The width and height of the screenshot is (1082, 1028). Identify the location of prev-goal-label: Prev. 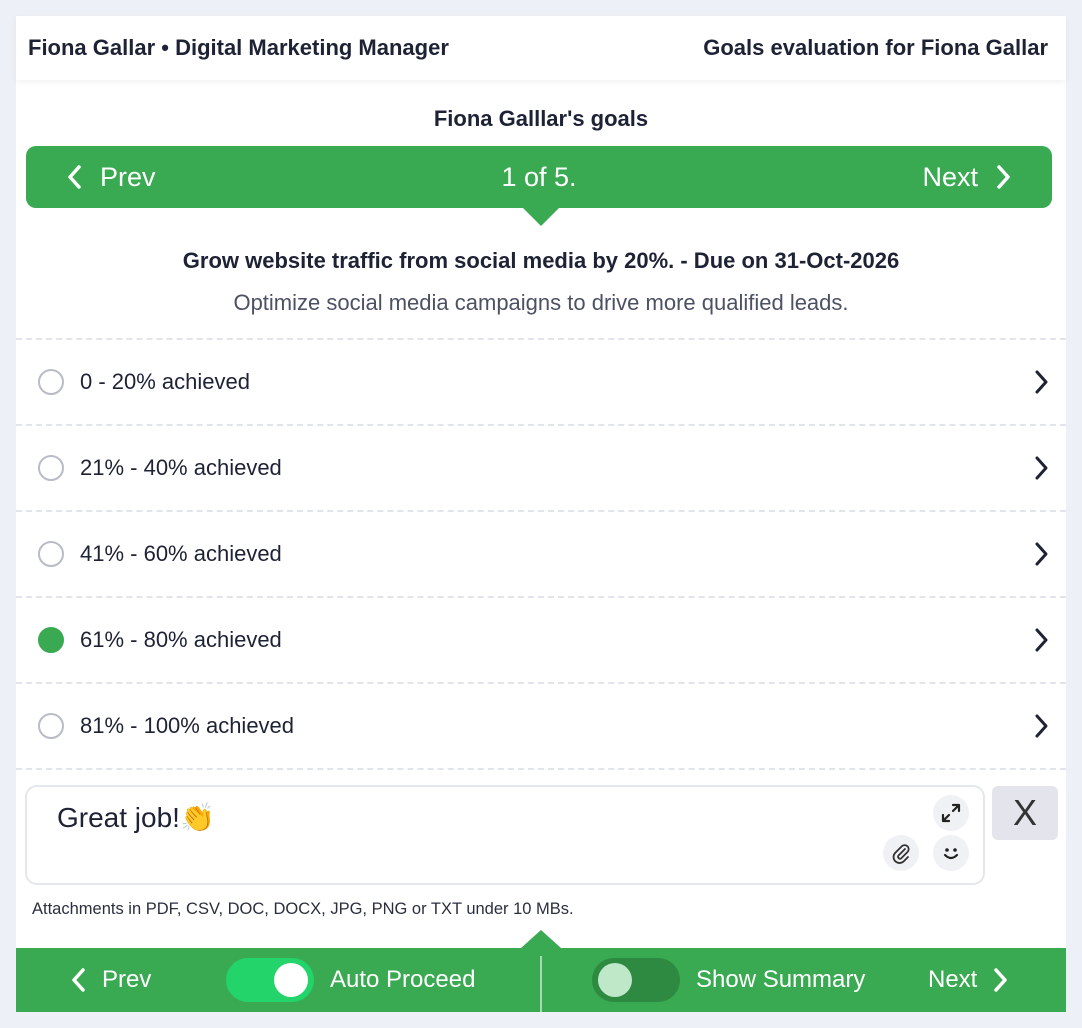
(128, 176).